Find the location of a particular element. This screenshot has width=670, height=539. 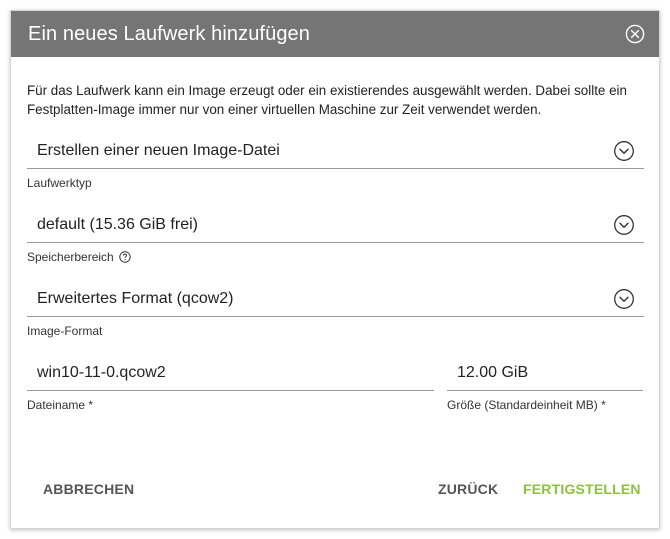

storage-field: default (15.36 GiB frei) Speicherbereich is located at coordinates (335, 235).